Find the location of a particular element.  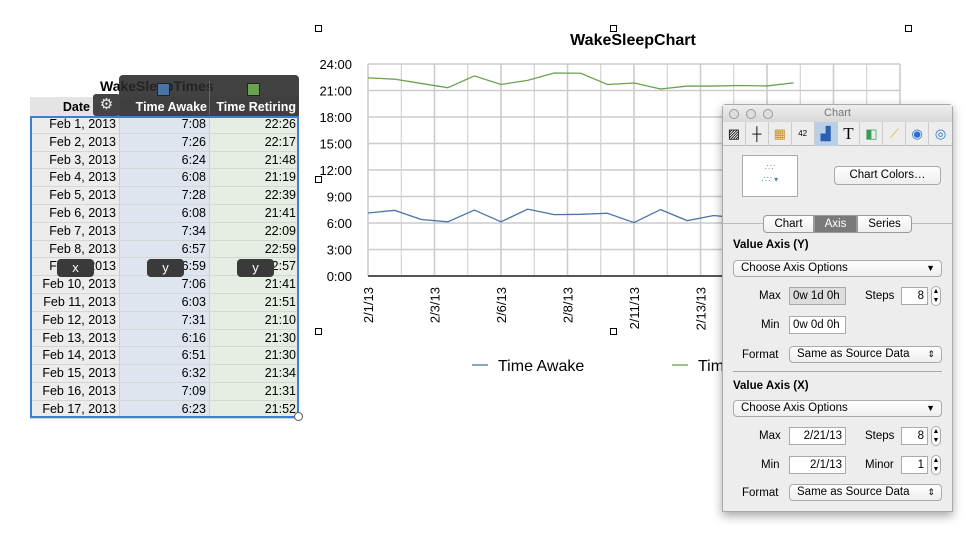

x-tag: x is located at coordinates (75, 268).